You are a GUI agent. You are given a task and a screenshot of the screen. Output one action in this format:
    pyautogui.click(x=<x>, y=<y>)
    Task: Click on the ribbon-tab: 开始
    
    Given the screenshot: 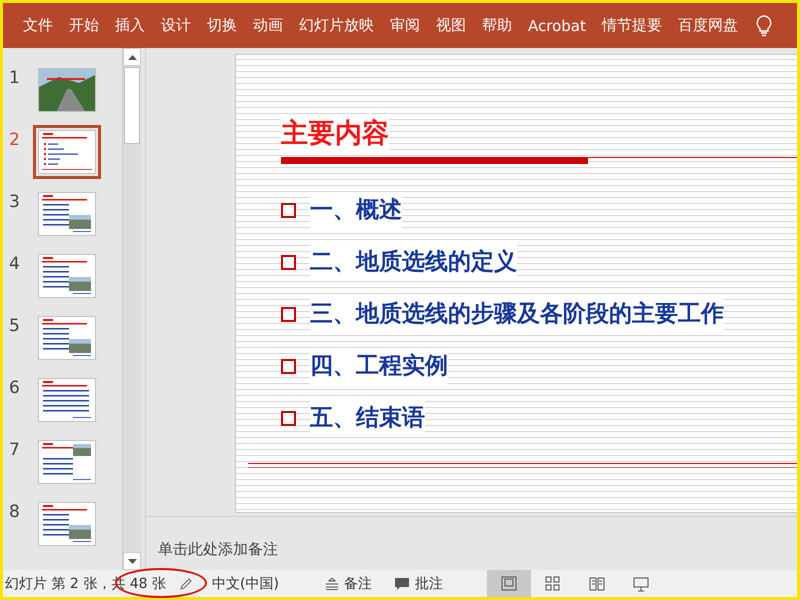 What is the action you would take?
    pyautogui.click(x=84, y=25)
    